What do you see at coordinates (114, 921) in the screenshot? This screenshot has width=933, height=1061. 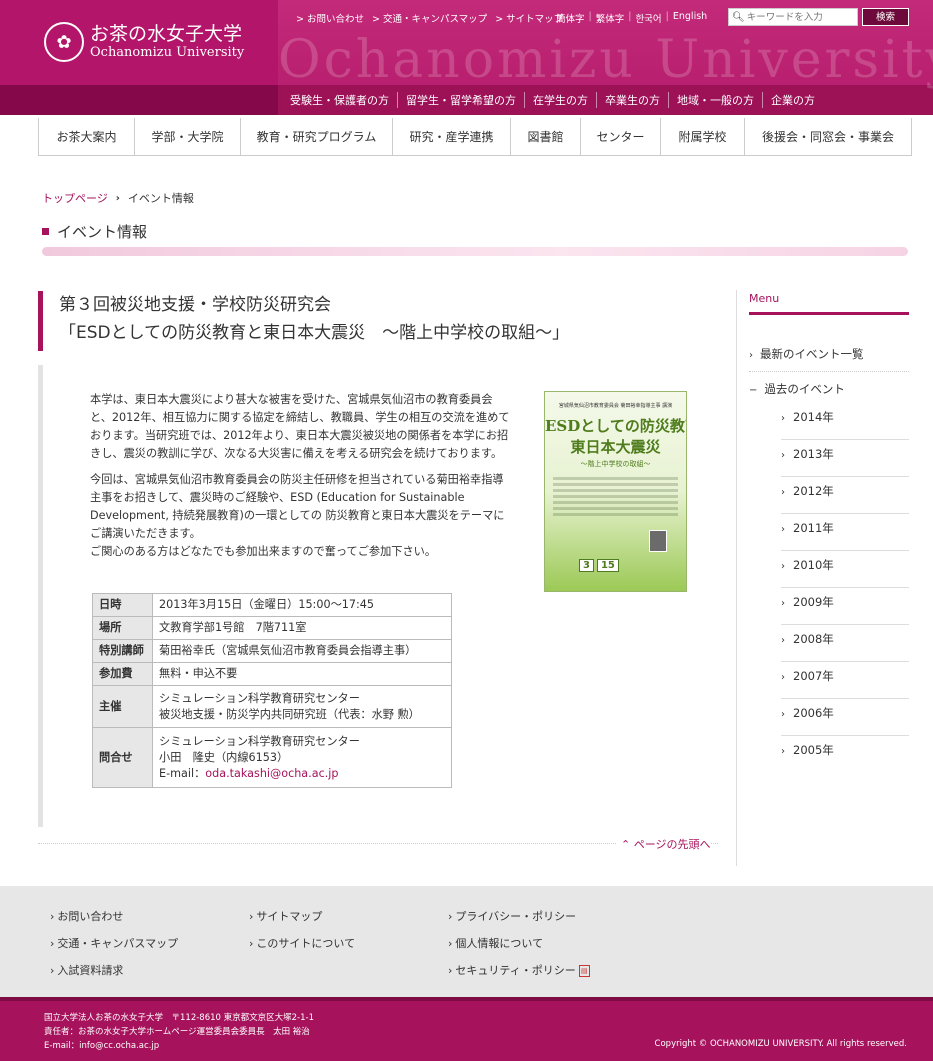 I see `footer-link-contact: › お問い合わせ` at bounding box center [114, 921].